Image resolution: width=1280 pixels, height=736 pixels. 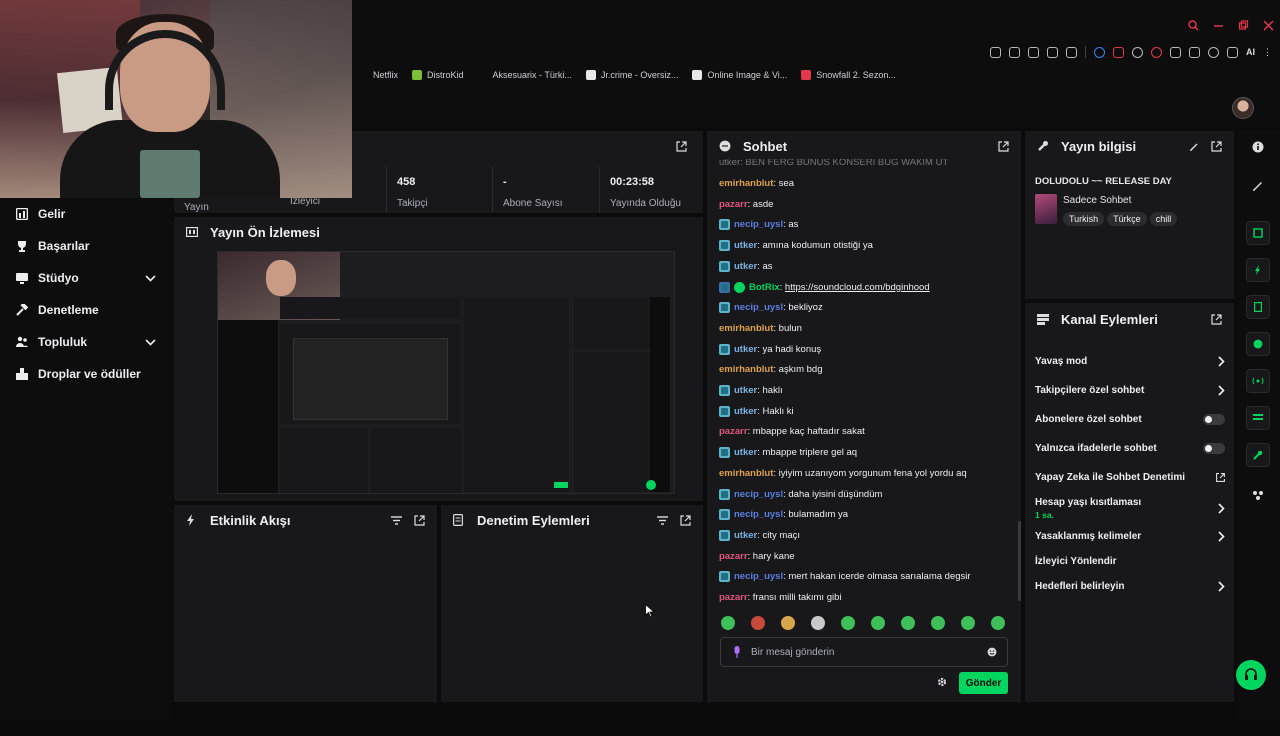 What do you see at coordinates (1130, 419) in the screenshot?
I see `channel-action-item: Abonelere özel sohbet` at bounding box center [1130, 419].